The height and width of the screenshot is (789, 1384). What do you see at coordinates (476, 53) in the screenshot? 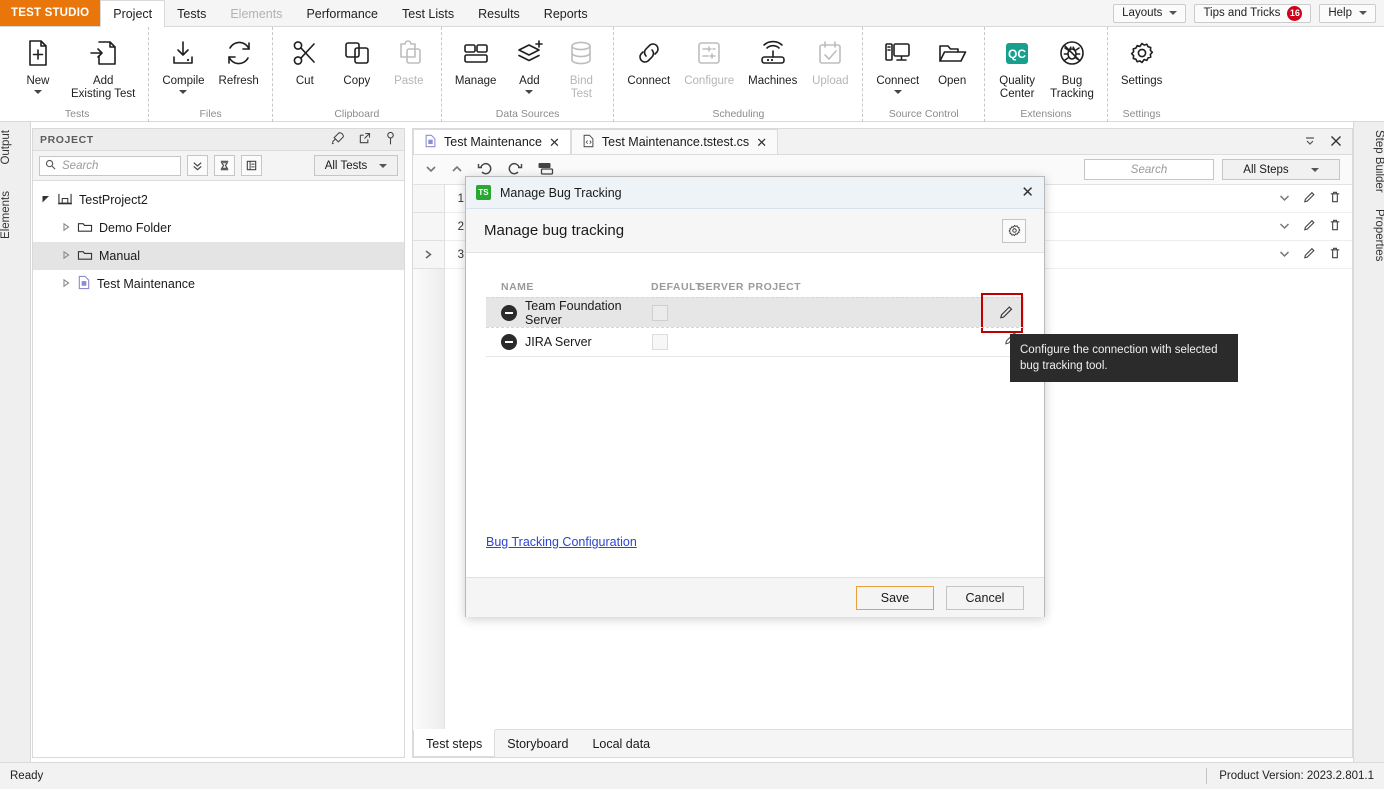
I see `grid-rows-icon` at bounding box center [476, 53].